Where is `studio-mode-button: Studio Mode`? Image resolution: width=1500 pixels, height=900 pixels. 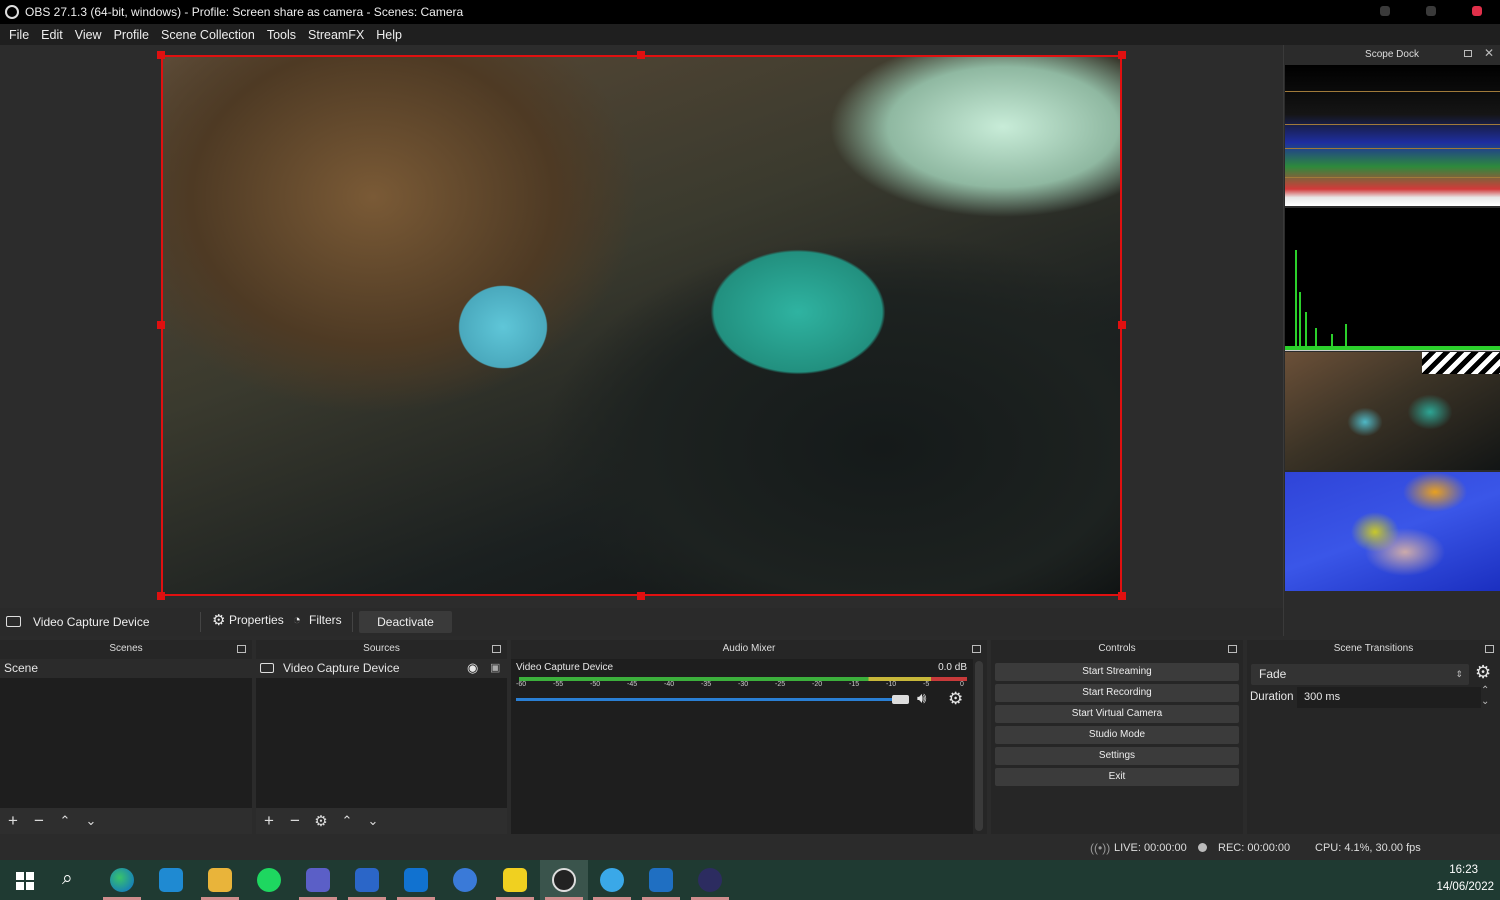 studio-mode-button: Studio Mode is located at coordinates (1117, 735).